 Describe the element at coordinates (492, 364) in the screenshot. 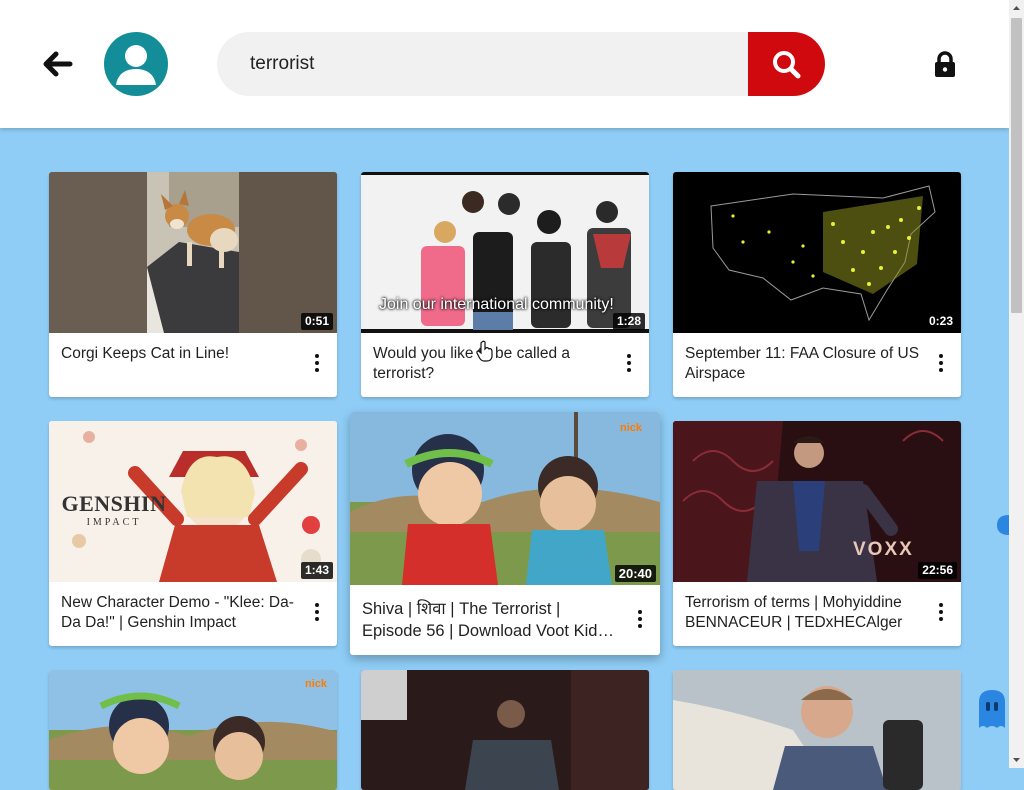

I see `video-title: Would you like to be called a terrorist?` at that location.